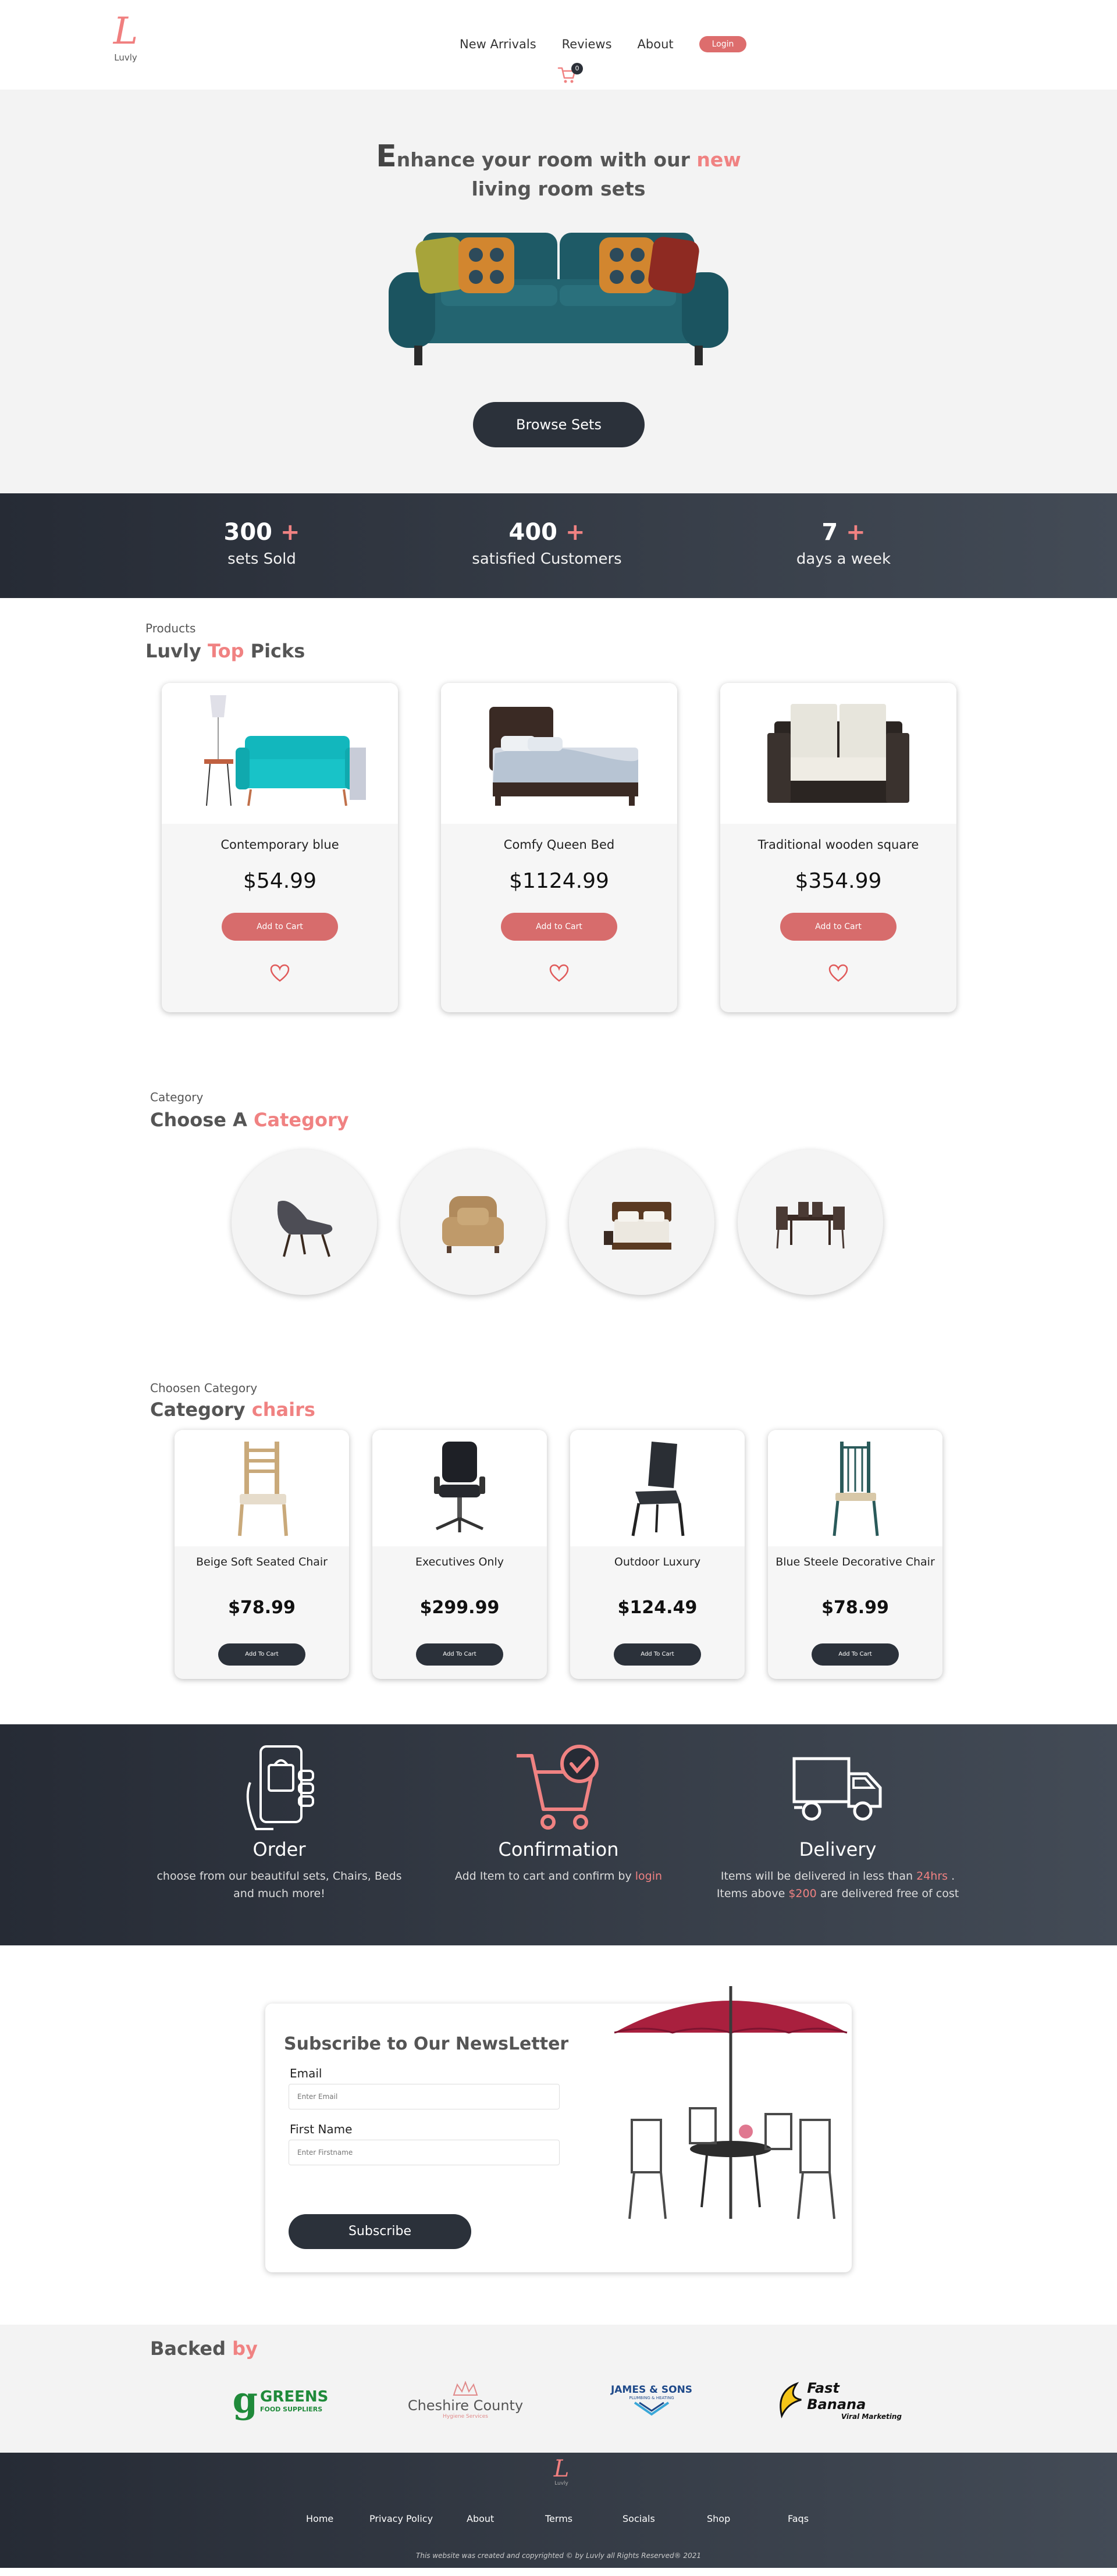 Image resolution: width=1117 pixels, height=2576 pixels. What do you see at coordinates (648, 1876) in the screenshot?
I see `login-link: login` at bounding box center [648, 1876].